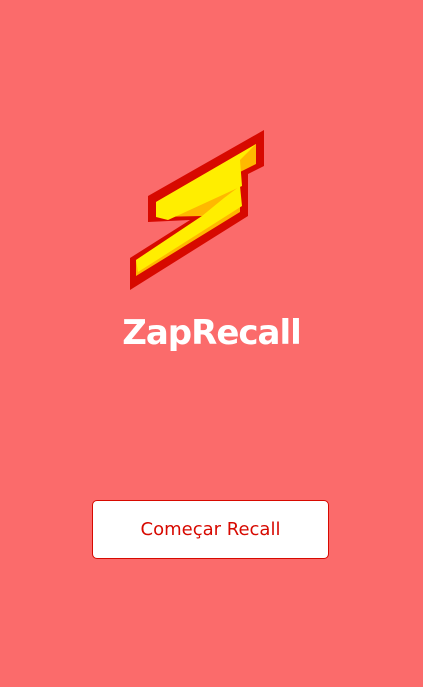 Image resolution: width=423 pixels, height=687 pixels. Describe the element at coordinates (197, 210) in the screenshot. I see `lightning-bolt-icon` at that location.